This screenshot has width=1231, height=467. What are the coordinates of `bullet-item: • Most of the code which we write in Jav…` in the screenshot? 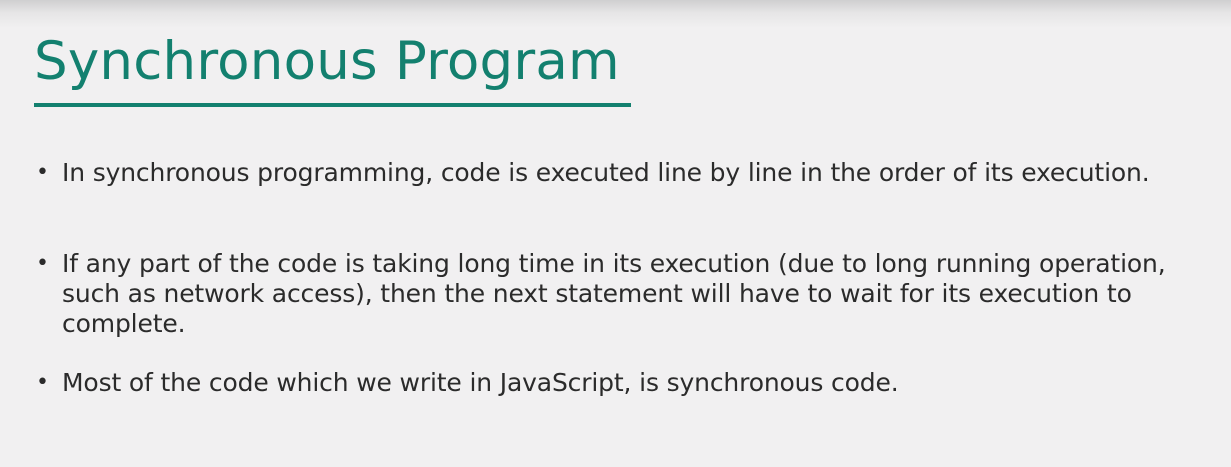 It's located at (621, 383).